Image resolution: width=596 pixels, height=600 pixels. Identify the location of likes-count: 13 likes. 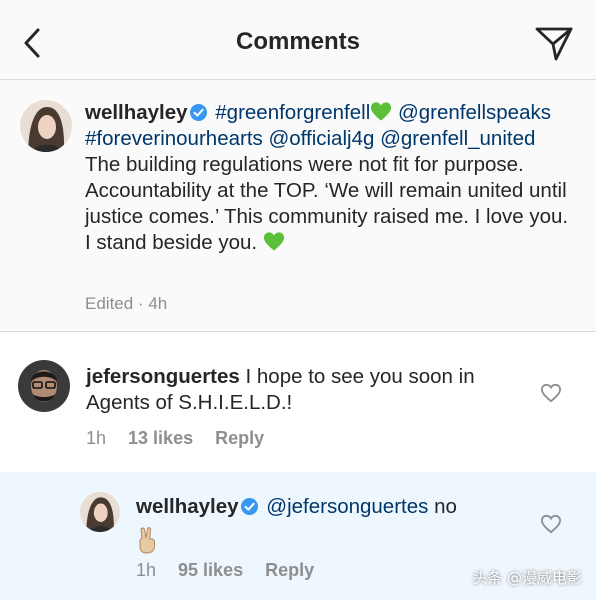
(160, 438).